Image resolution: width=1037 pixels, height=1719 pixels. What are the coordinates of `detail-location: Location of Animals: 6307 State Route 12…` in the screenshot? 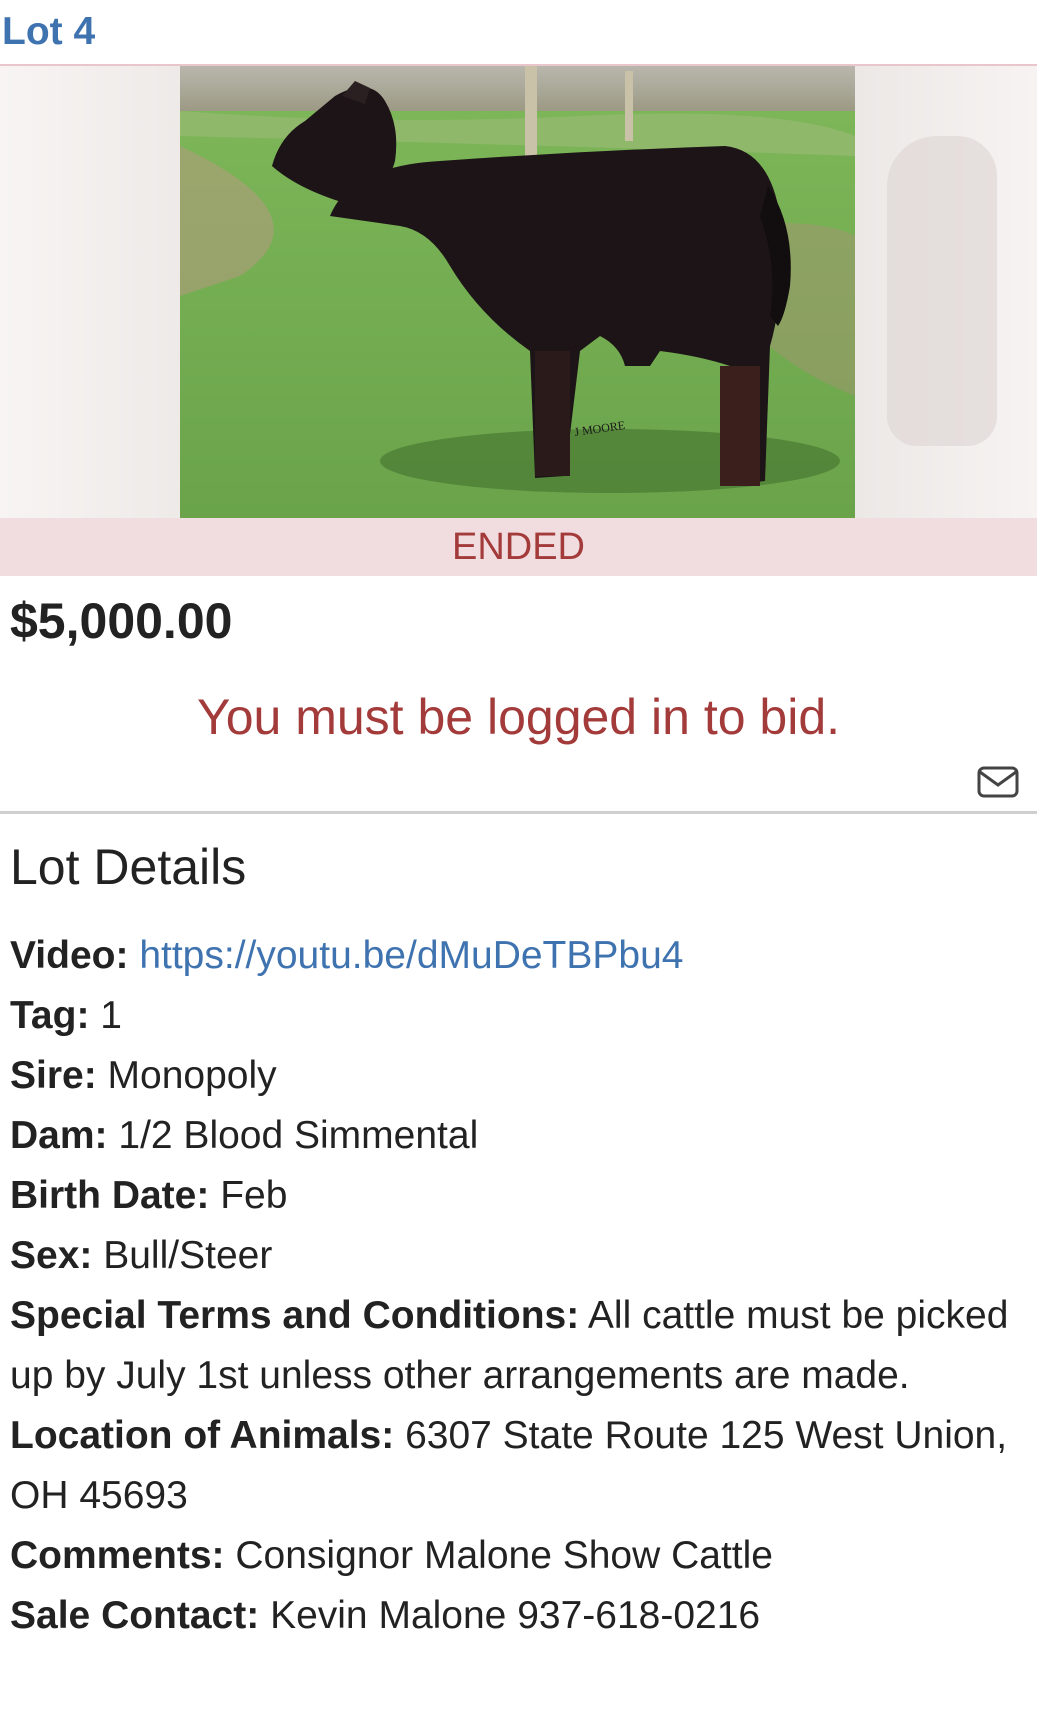 It's located at (518, 1466).